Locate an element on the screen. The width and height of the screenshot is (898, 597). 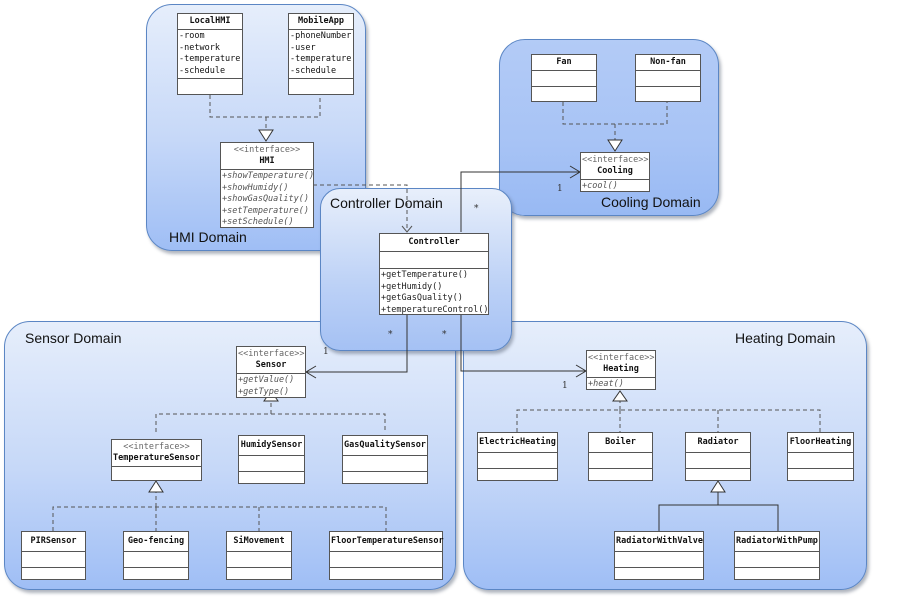
multiplicity-sensor-many: * is located at coordinates (390, 335).